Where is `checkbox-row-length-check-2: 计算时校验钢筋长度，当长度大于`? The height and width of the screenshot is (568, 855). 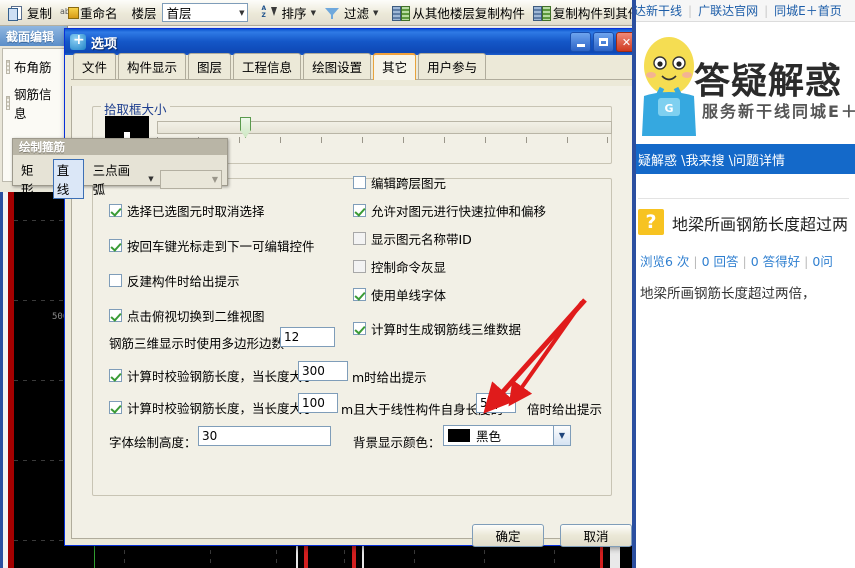 checkbox-row-length-check-2: 计算时校验钢筋长度，当长度大于 is located at coordinates (212, 407).